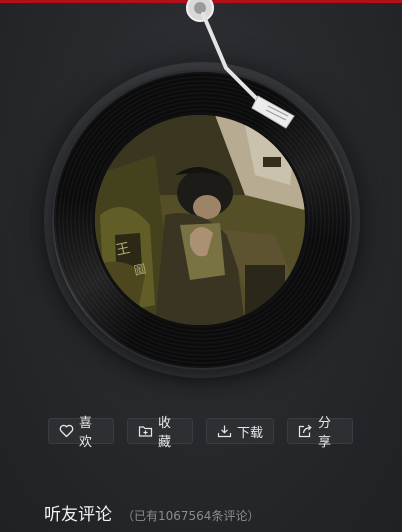  What do you see at coordinates (325, 433) in the screenshot?
I see `share-label: 分享` at bounding box center [325, 433].